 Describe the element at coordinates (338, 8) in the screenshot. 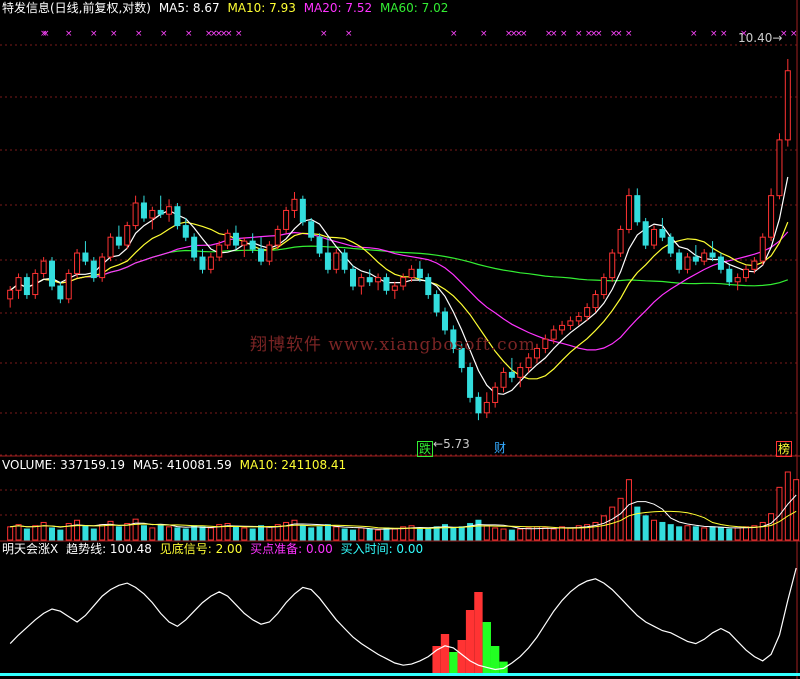

I see `ma20-label: MA20: 7.52` at that location.